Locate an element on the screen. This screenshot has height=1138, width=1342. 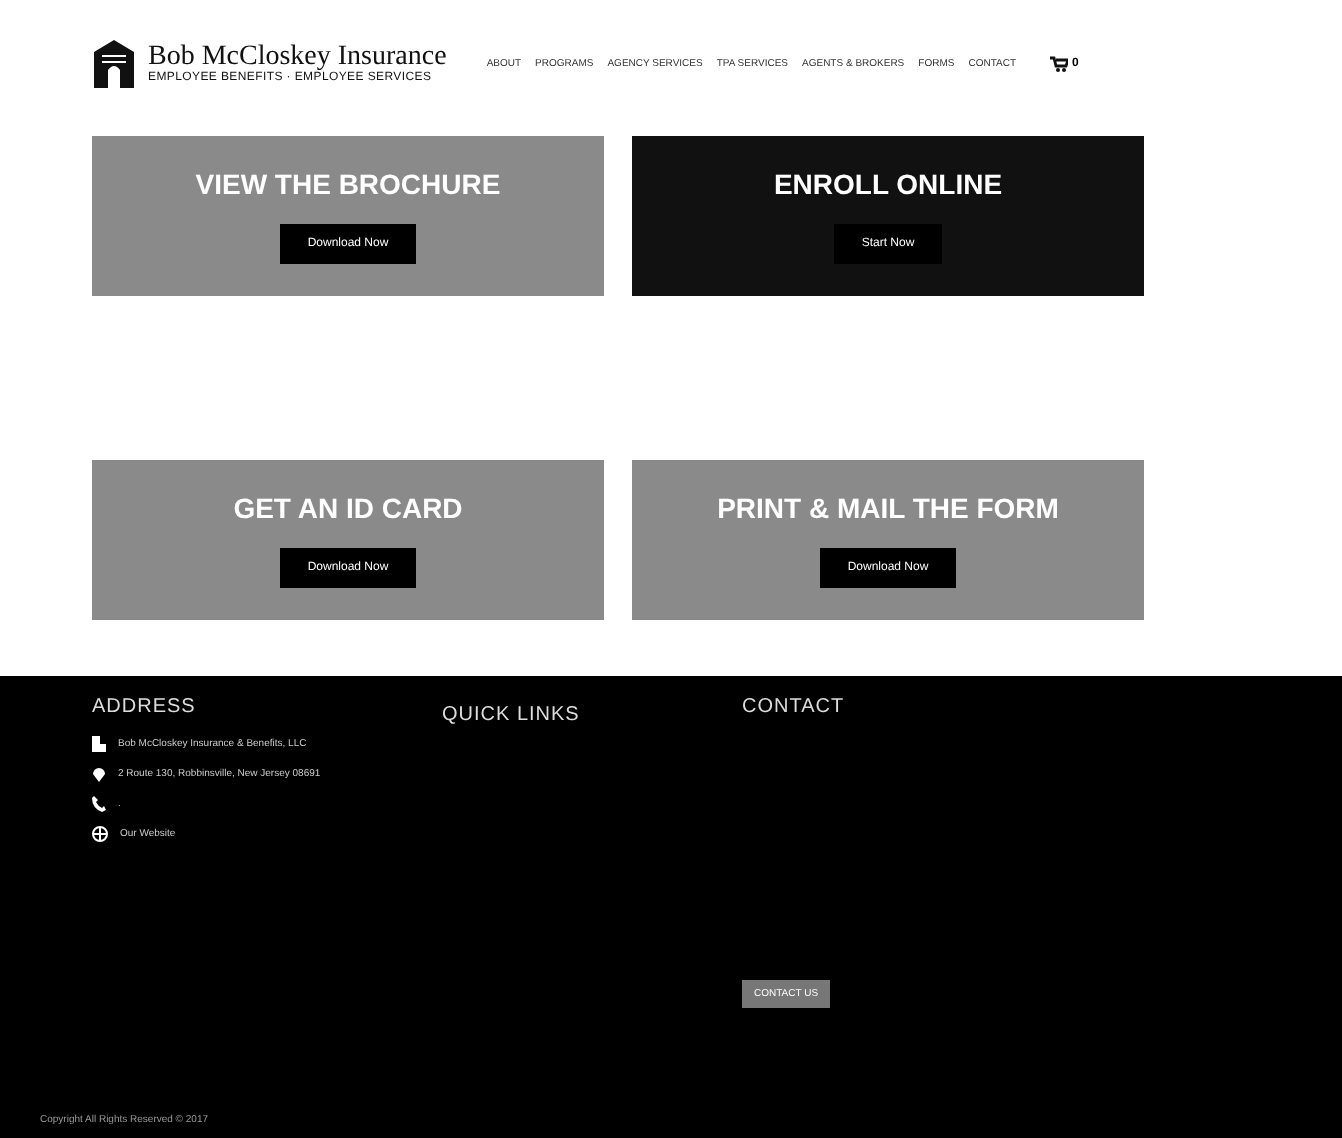
logo-icon is located at coordinates (114, 64).